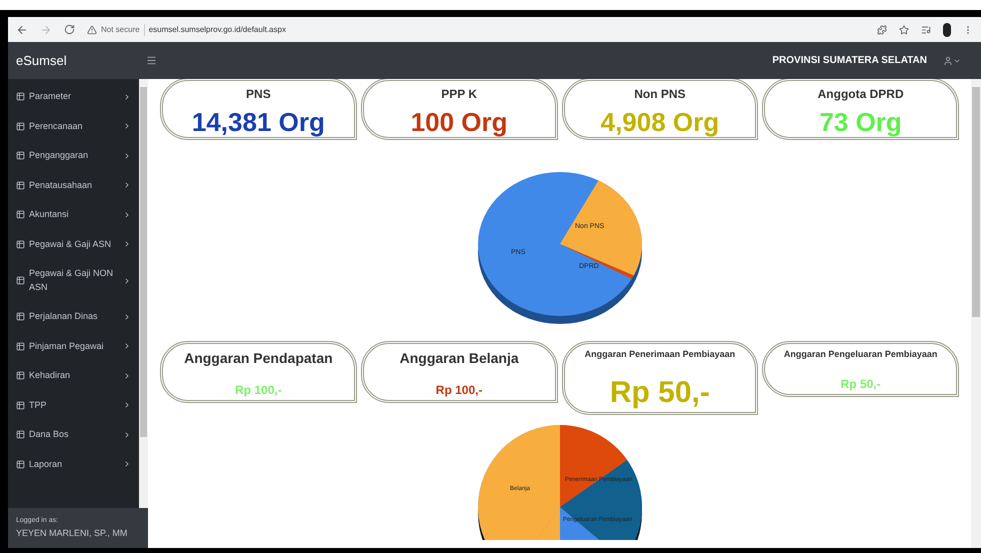 The height and width of the screenshot is (553, 981). What do you see at coordinates (459, 94) in the screenshot?
I see `card-title: PPP K` at bounding box center [459, 94].